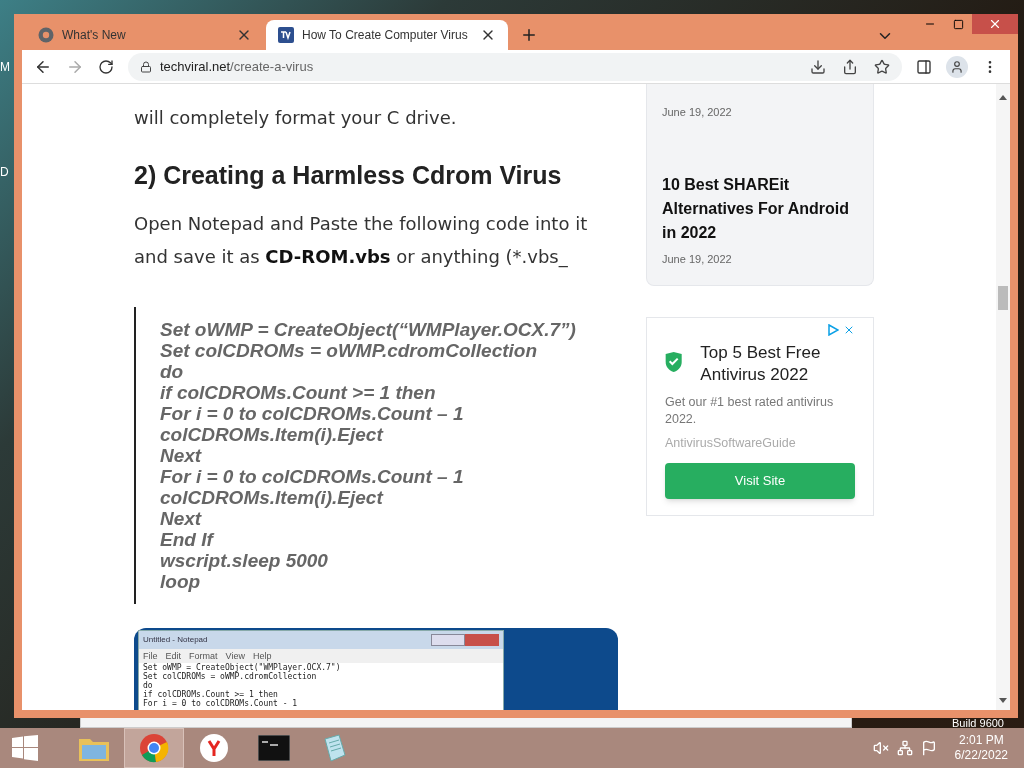  What do you see at coordinates (958, 24) in the screenshot?
I see `maximize-icon` at bounding box center [958, 24].